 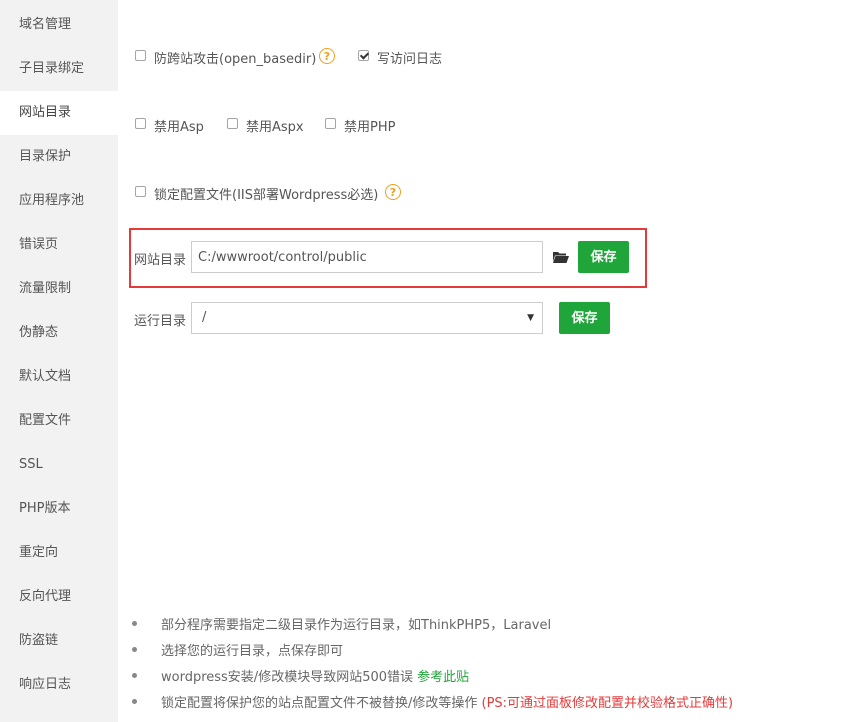 What do you see at coordinates (59, 553) in the screenshot?
I see `sidebar-item-redirect: 重定向` at bounding box center [59, 553].